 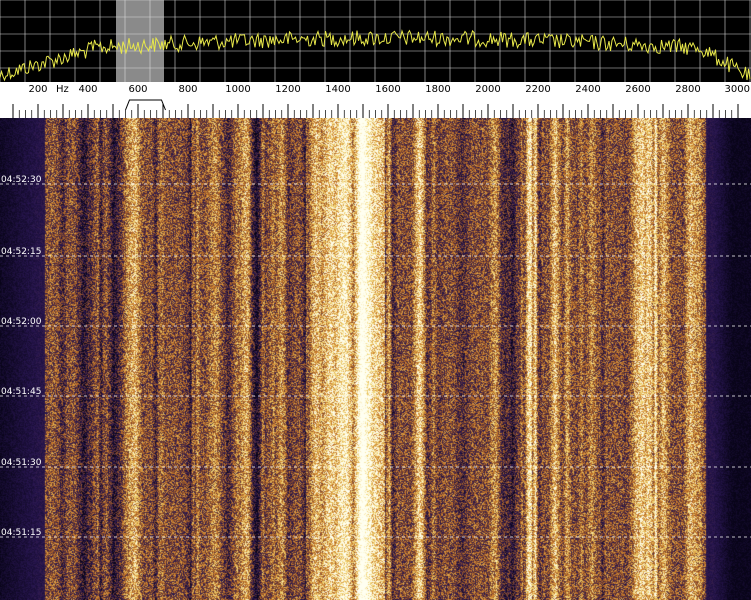 What do you see at coordinates (587, 89) in the screenshot?
I see `freq-label-2400: 2400` at bounding box center [587, 89].